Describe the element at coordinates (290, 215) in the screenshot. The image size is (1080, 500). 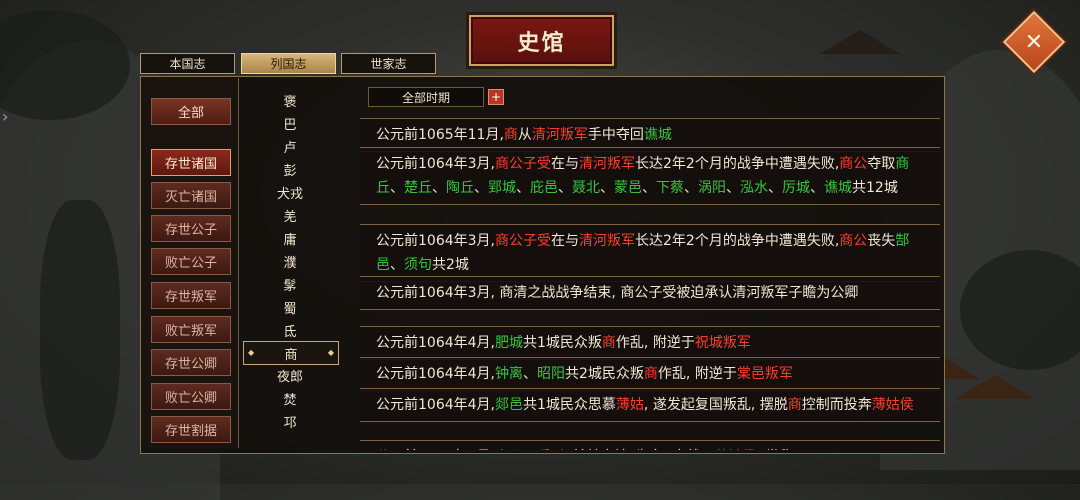
I see `nation-item: 羌` at that location.